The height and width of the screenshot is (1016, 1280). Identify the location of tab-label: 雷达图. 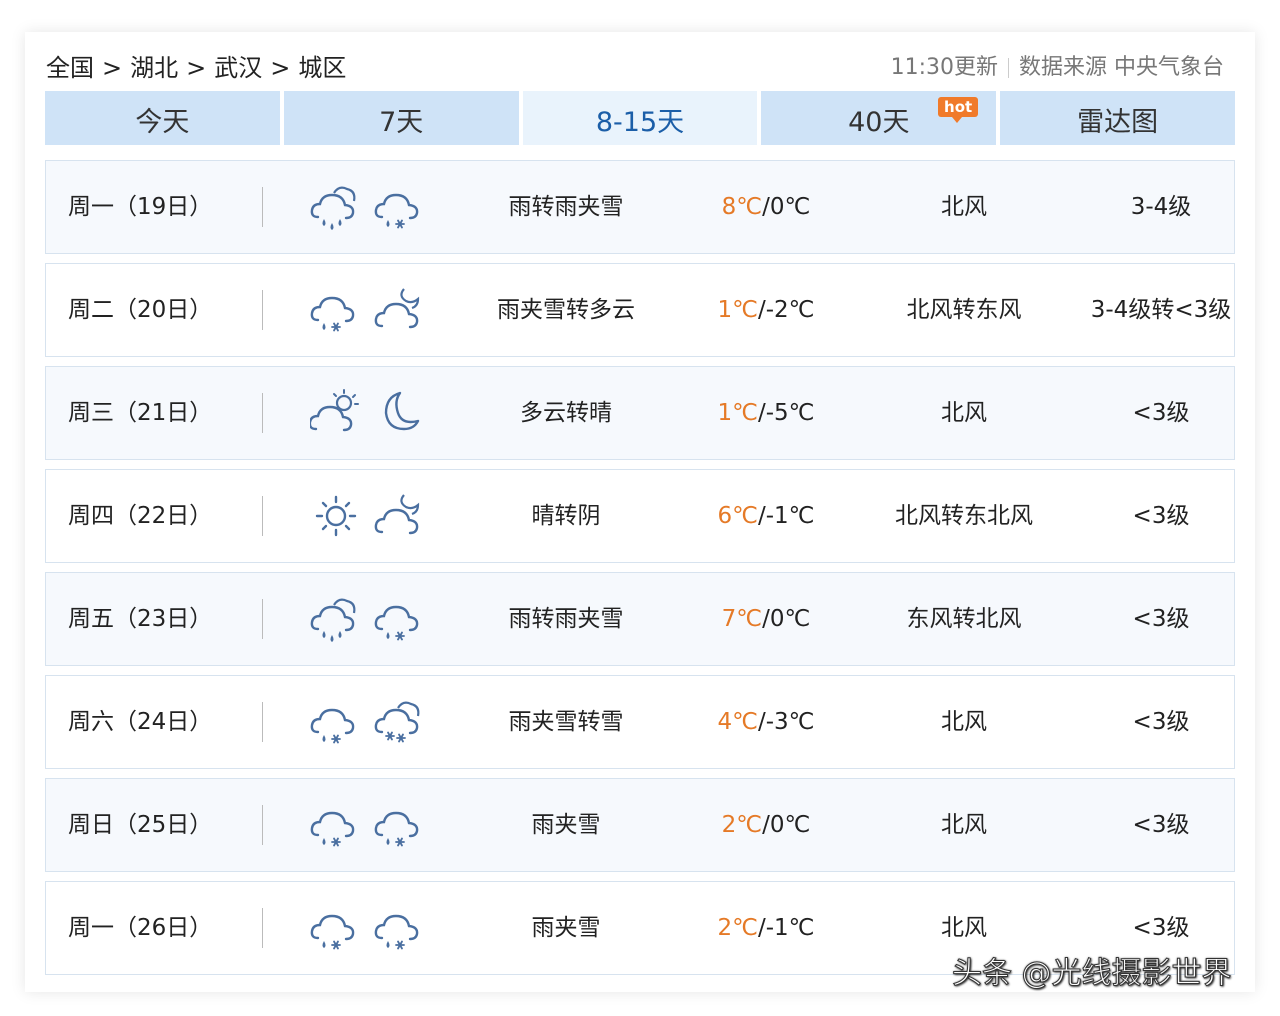
(1118, 122).